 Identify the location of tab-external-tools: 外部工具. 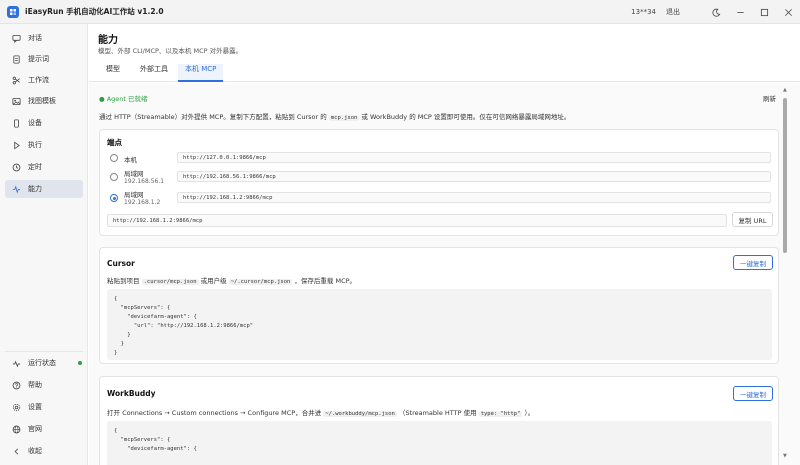
(154, 73).